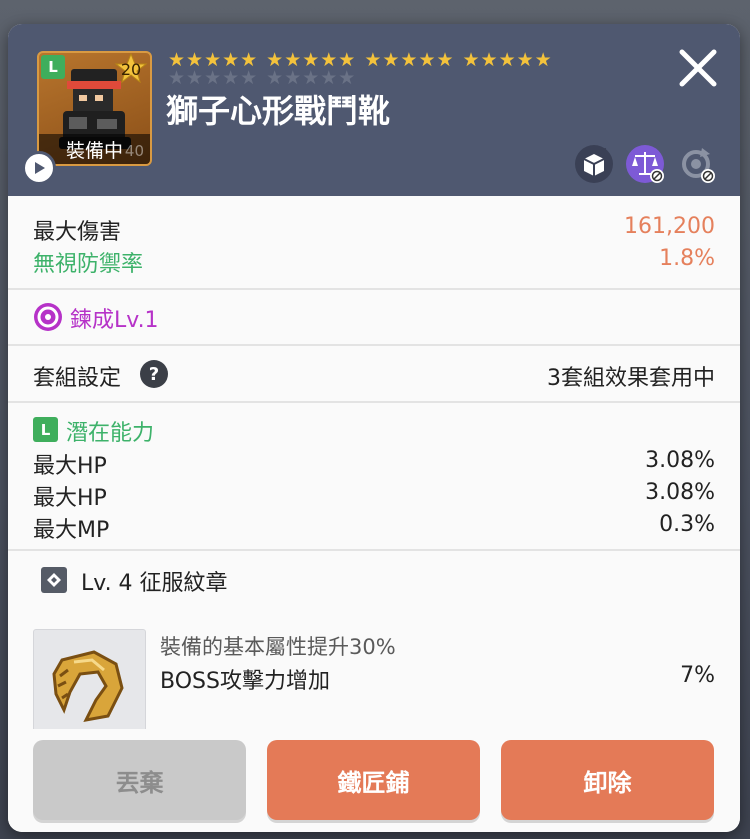 This screenshot has width=750, height=839. I want to click on stat-value: 161,200, so click(669, 226).